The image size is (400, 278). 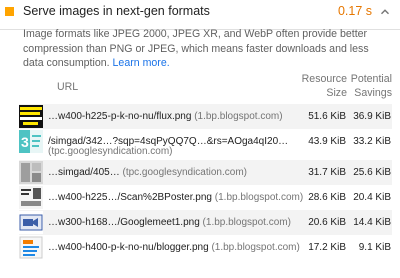 I want to click on poster-thumbnail-icon, so click(x=31, y=197).